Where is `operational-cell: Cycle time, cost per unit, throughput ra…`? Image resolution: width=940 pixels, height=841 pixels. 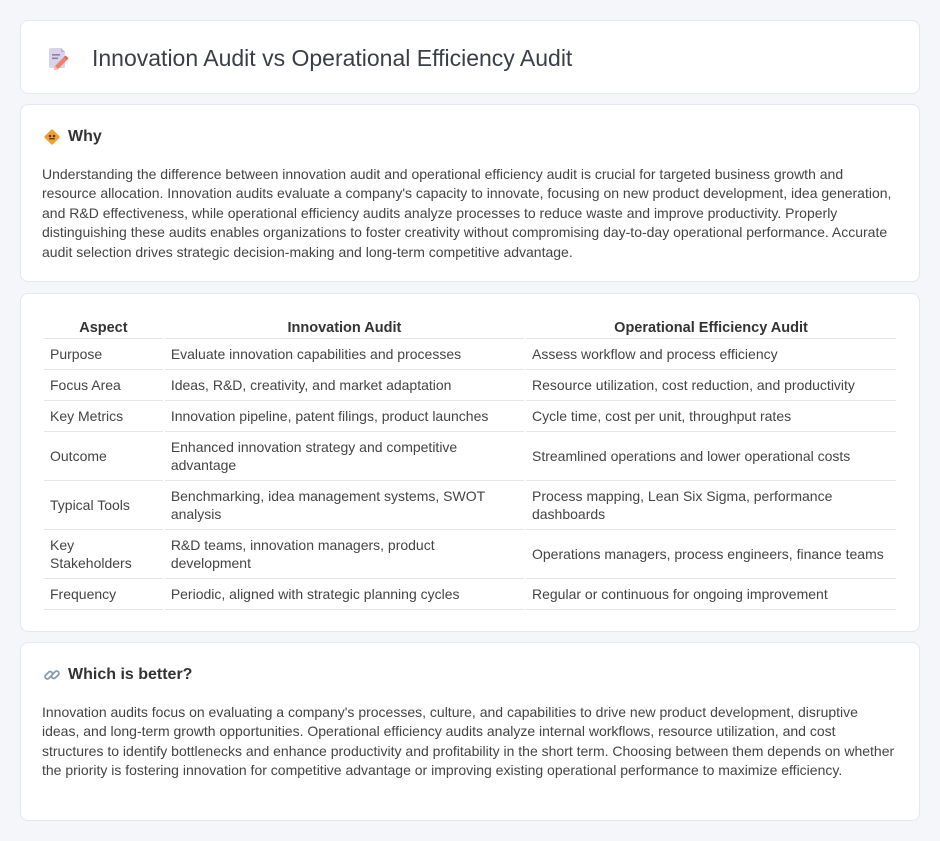 operational-cell: Cycle time, cost per unit, throughput ra… is located at coordinates (710, 416).